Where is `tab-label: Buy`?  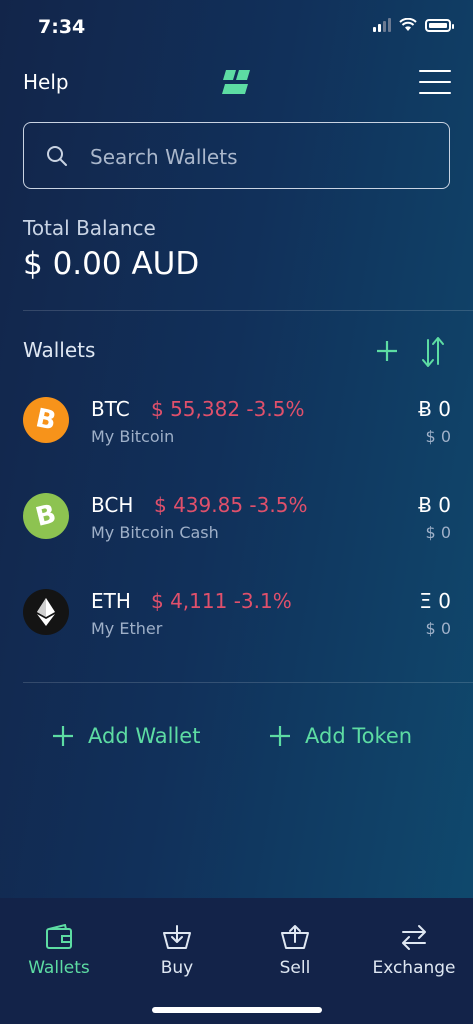
tab-label: Buy is located at coordinates (177, 968).